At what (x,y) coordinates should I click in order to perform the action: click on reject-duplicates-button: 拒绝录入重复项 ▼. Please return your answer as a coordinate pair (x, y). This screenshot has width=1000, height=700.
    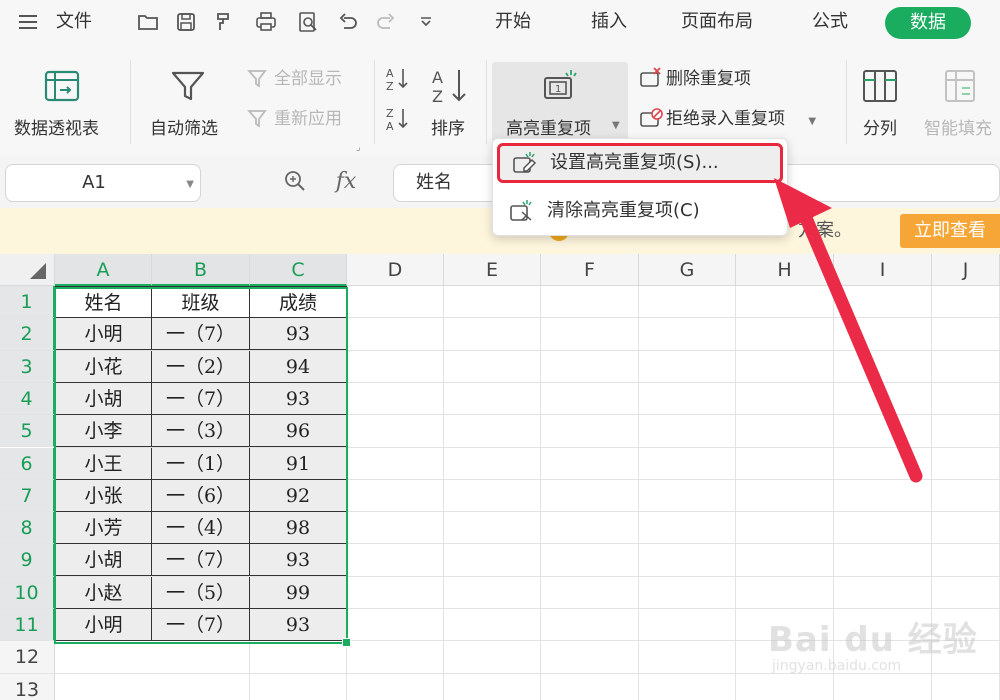
    Looking at the image, I should click on (727, 119).